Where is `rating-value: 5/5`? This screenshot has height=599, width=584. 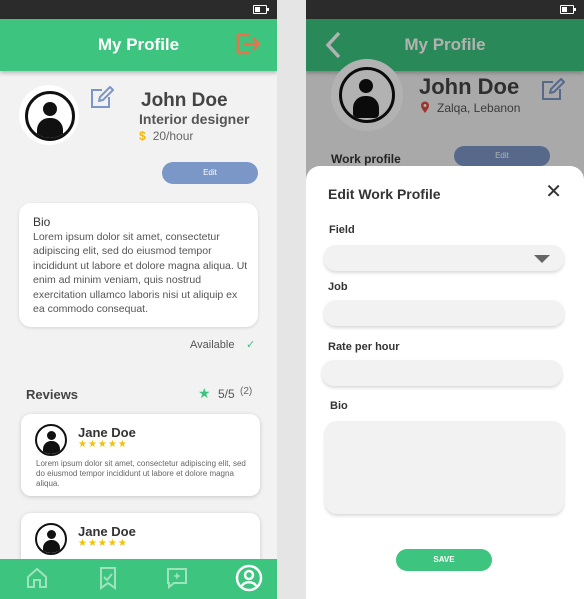
rating-value: 5/5 is located at coordinates (226, 394).